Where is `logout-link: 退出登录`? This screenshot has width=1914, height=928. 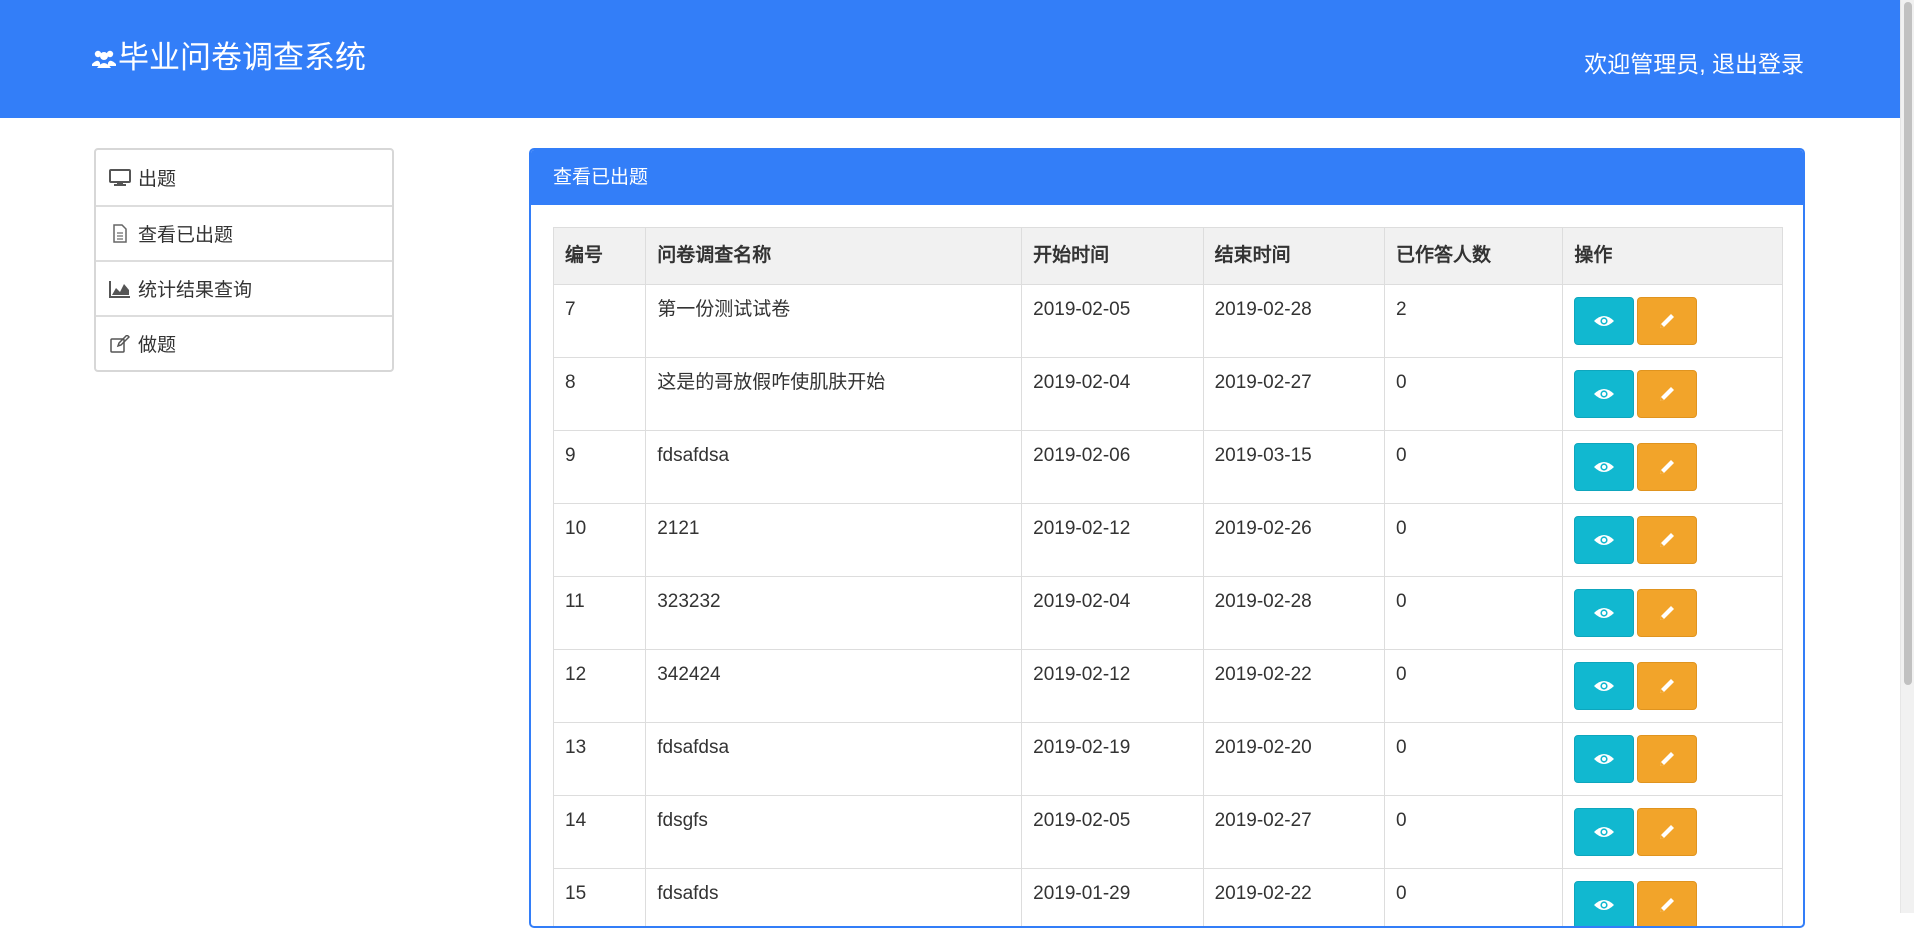
logout-link: 退出登录 is located at coordinates (1758, 64).